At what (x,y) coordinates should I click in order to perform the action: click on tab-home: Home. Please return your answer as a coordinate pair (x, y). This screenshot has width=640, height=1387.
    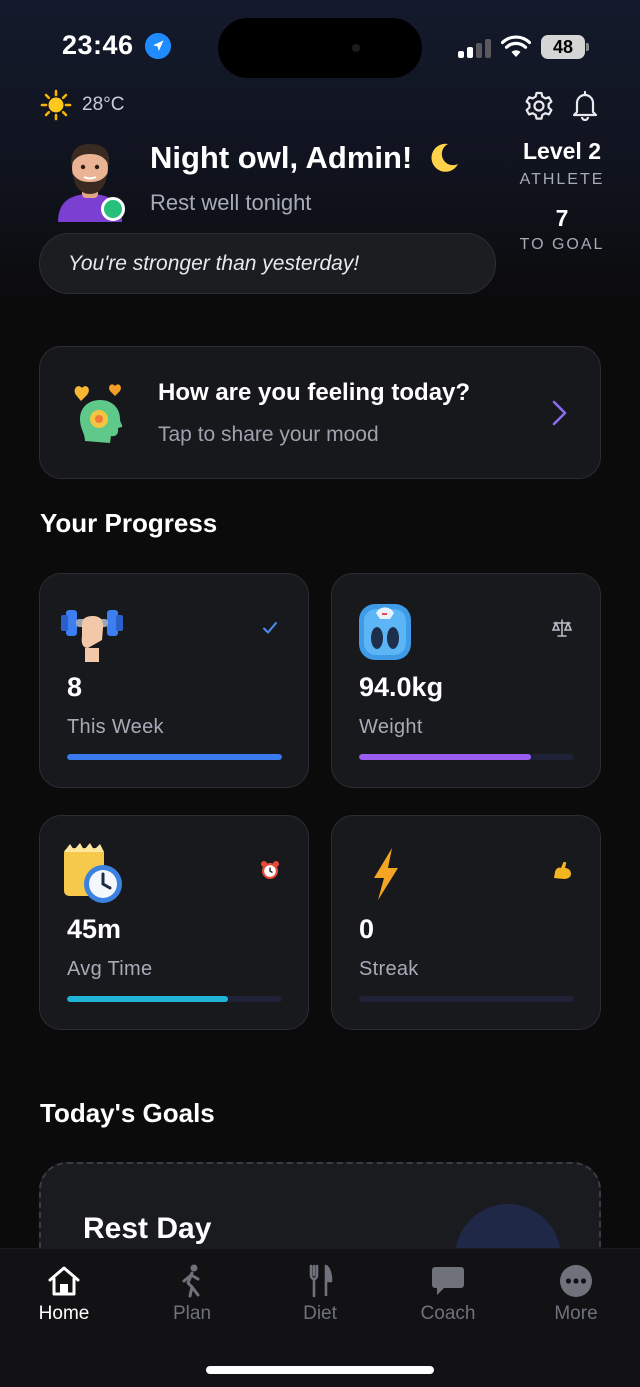
    Looking at the image, I should click on (64, 1298).